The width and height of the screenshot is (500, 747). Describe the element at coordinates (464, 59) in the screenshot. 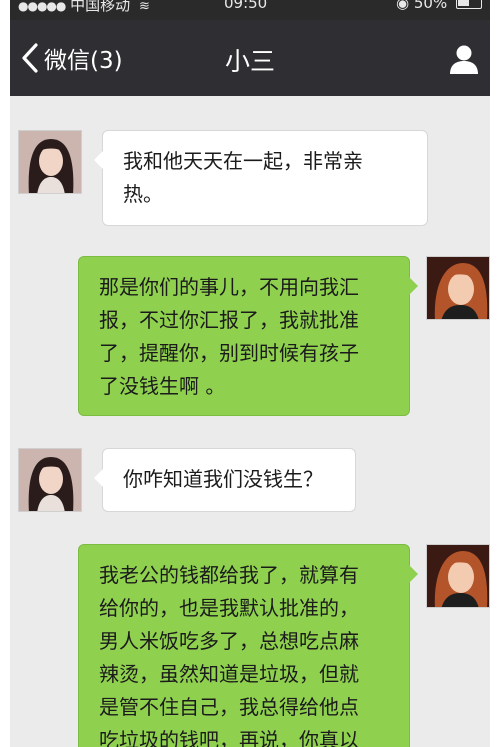

I see `contact-profile-icon` at that location.